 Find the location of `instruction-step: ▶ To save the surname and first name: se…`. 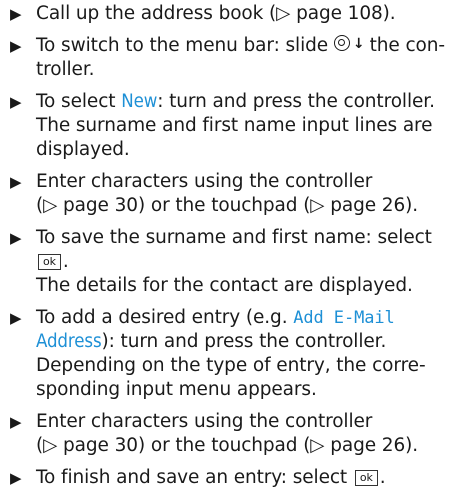

instruction-step: ▶ To save the surname and first name: se… is located at coordinates (239, 262).